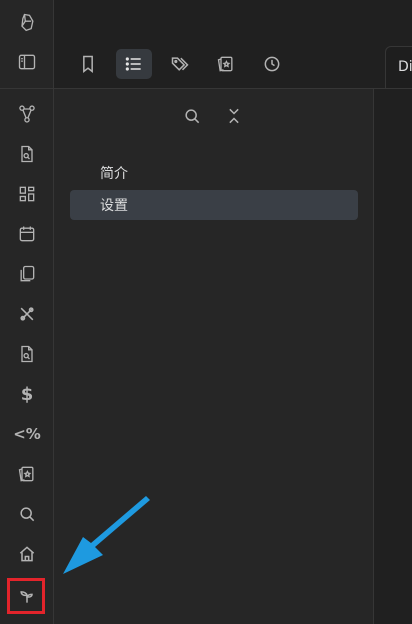  What do you see at coordinates (405, 67) in the screenshot?
I see `editor-tab-label: Di` at bounding box center [405, 67].